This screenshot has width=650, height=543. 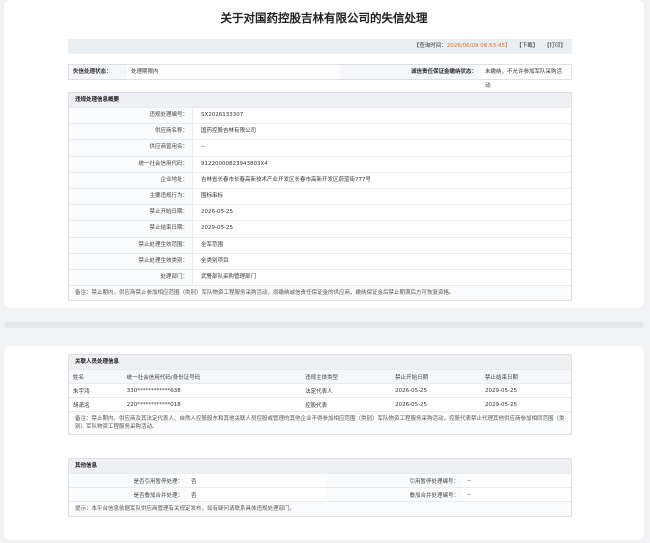 I want to click on table-row: 是否叠加合并处理： 否 叠加合并处理编号： --, so click(x=320, y=494).